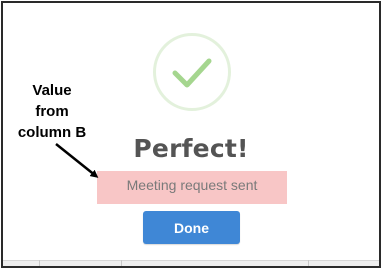 This screenshot has width=382, height=269. I want to click on annotation-arrow-icon, so click(77, 160).